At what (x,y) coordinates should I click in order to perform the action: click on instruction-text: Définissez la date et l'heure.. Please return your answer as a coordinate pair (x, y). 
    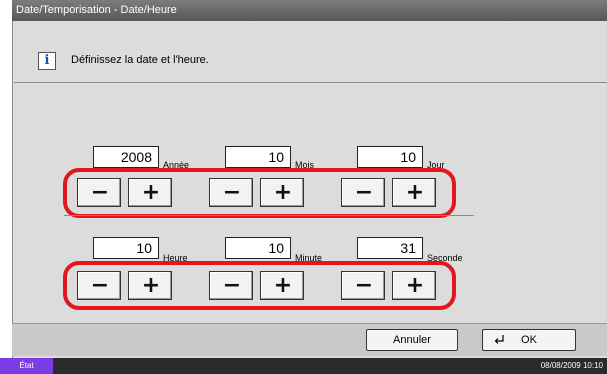
    Looking at the image, I should click on (140, 60).